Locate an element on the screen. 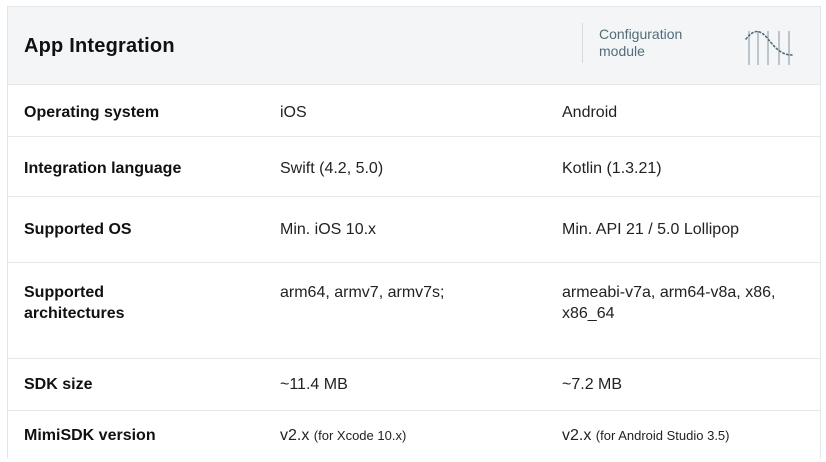 Image resolution: width=826 pixels, height=462 pixels. row-label: Integration language is located at coordinates (103, 168).